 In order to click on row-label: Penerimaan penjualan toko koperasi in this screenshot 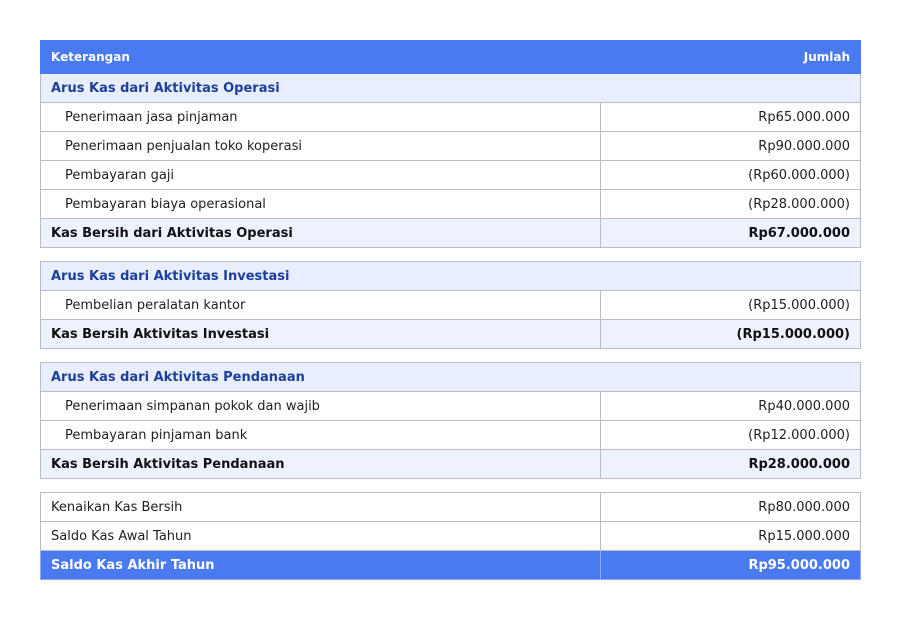, I will do `click(320, 146)`.